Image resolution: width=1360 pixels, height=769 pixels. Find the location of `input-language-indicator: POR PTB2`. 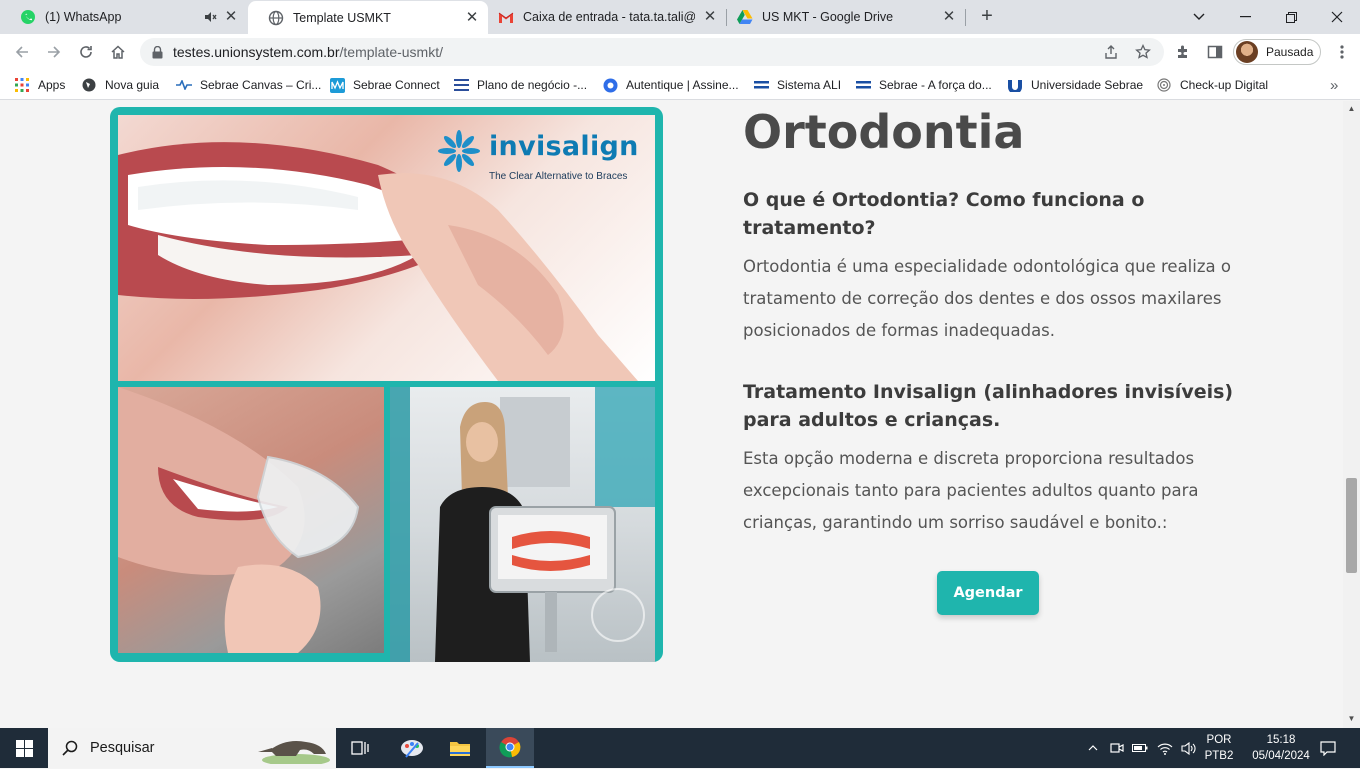

input-language-indicator: POR PTB2 is located at coordinates (1219, 748).